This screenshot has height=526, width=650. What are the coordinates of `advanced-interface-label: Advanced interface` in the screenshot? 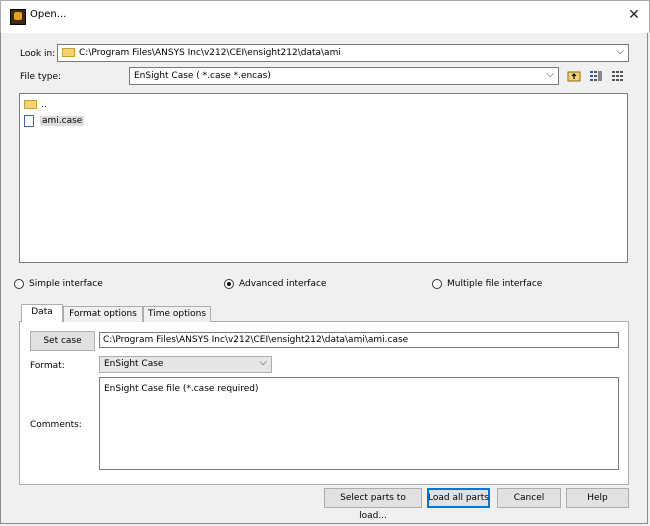 It's located at (283, 284).